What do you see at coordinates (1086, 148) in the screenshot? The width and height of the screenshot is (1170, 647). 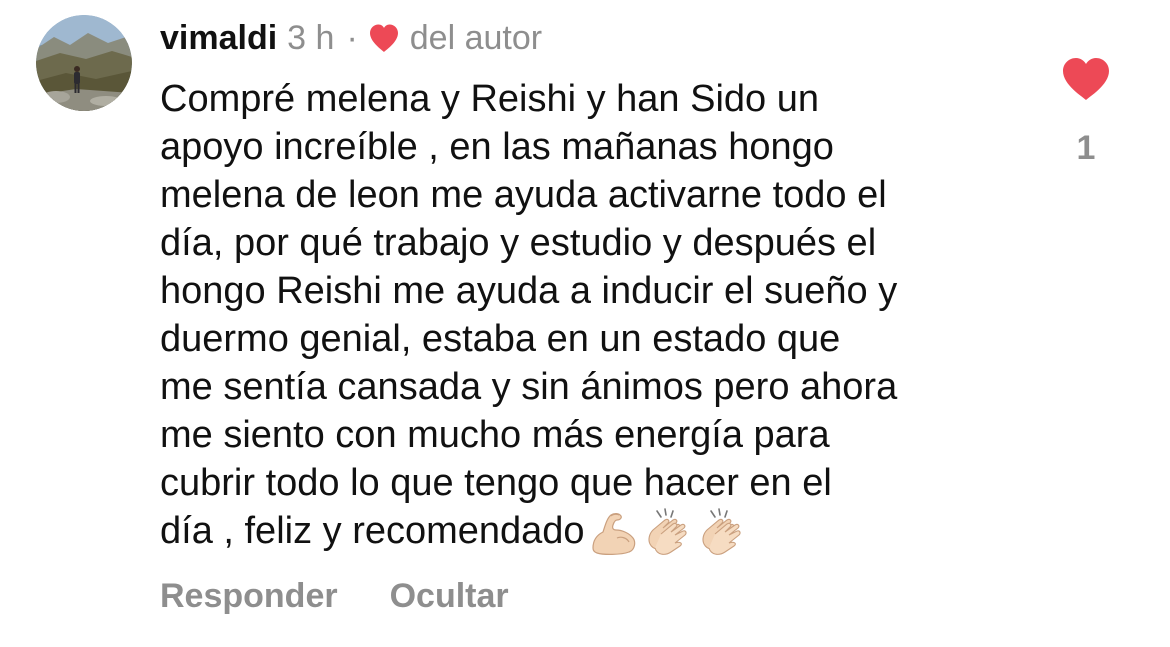 I see `like-count: 1` at bounding box center [1086, 148].